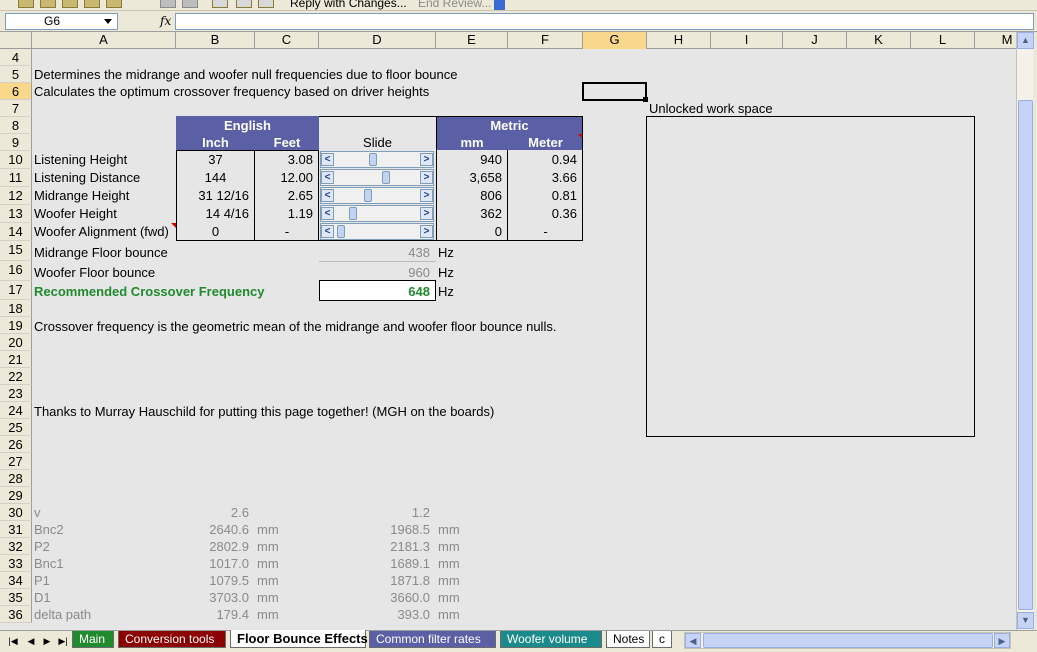 The image size is (1037, 652). I want to click on sheet-tab-c: c, so click(662, 639).